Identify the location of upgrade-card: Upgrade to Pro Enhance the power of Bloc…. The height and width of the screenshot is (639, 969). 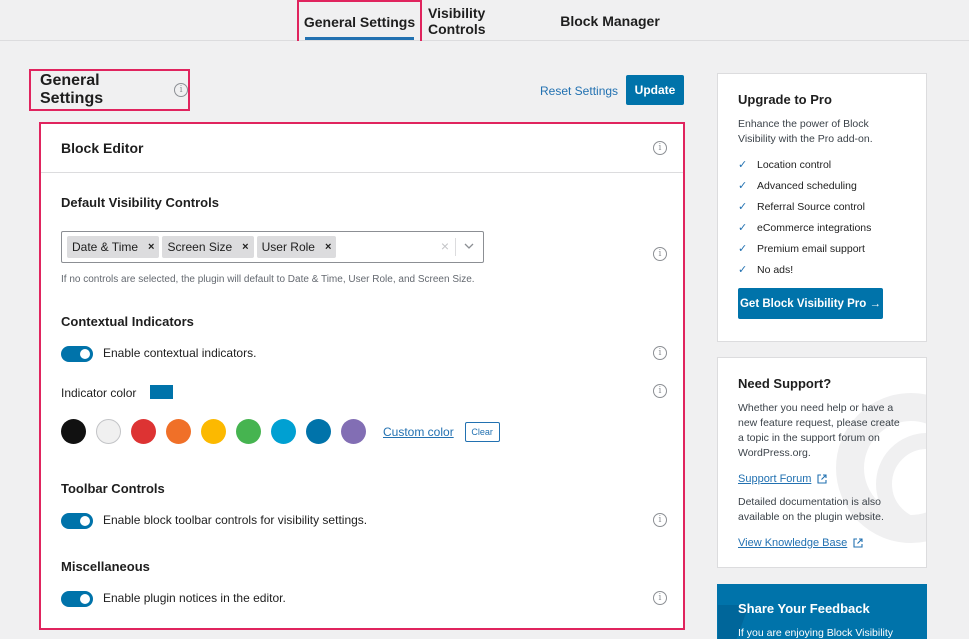
(822, 207).